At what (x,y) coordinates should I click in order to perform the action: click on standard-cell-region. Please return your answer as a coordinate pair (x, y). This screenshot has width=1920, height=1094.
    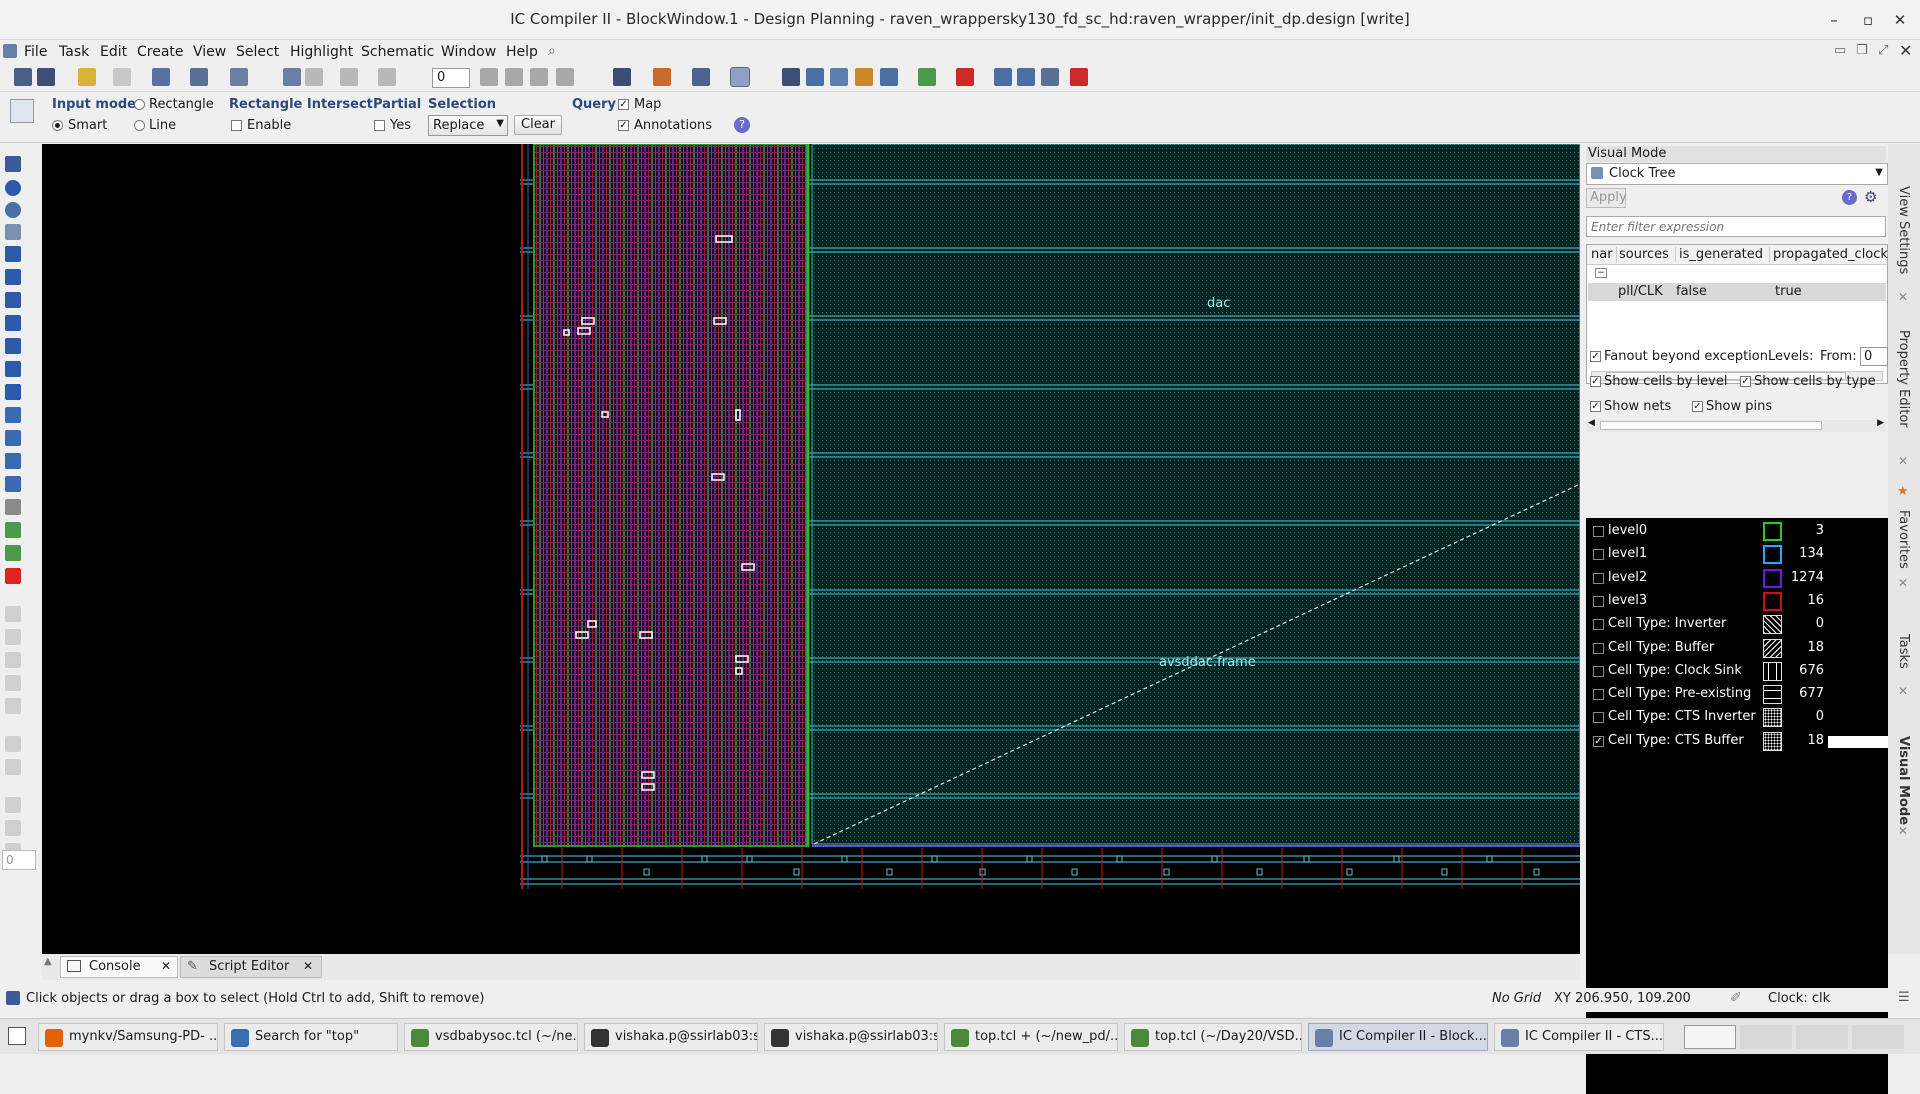
    Looking at the image, I should click on (671, 495).